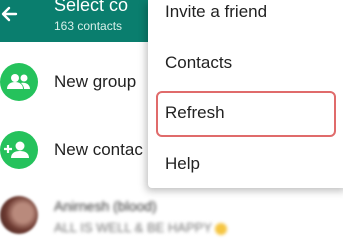 The height and width of the screenshot is (244, 343). I want to click on arrow-back-icon, so click(11, 14).